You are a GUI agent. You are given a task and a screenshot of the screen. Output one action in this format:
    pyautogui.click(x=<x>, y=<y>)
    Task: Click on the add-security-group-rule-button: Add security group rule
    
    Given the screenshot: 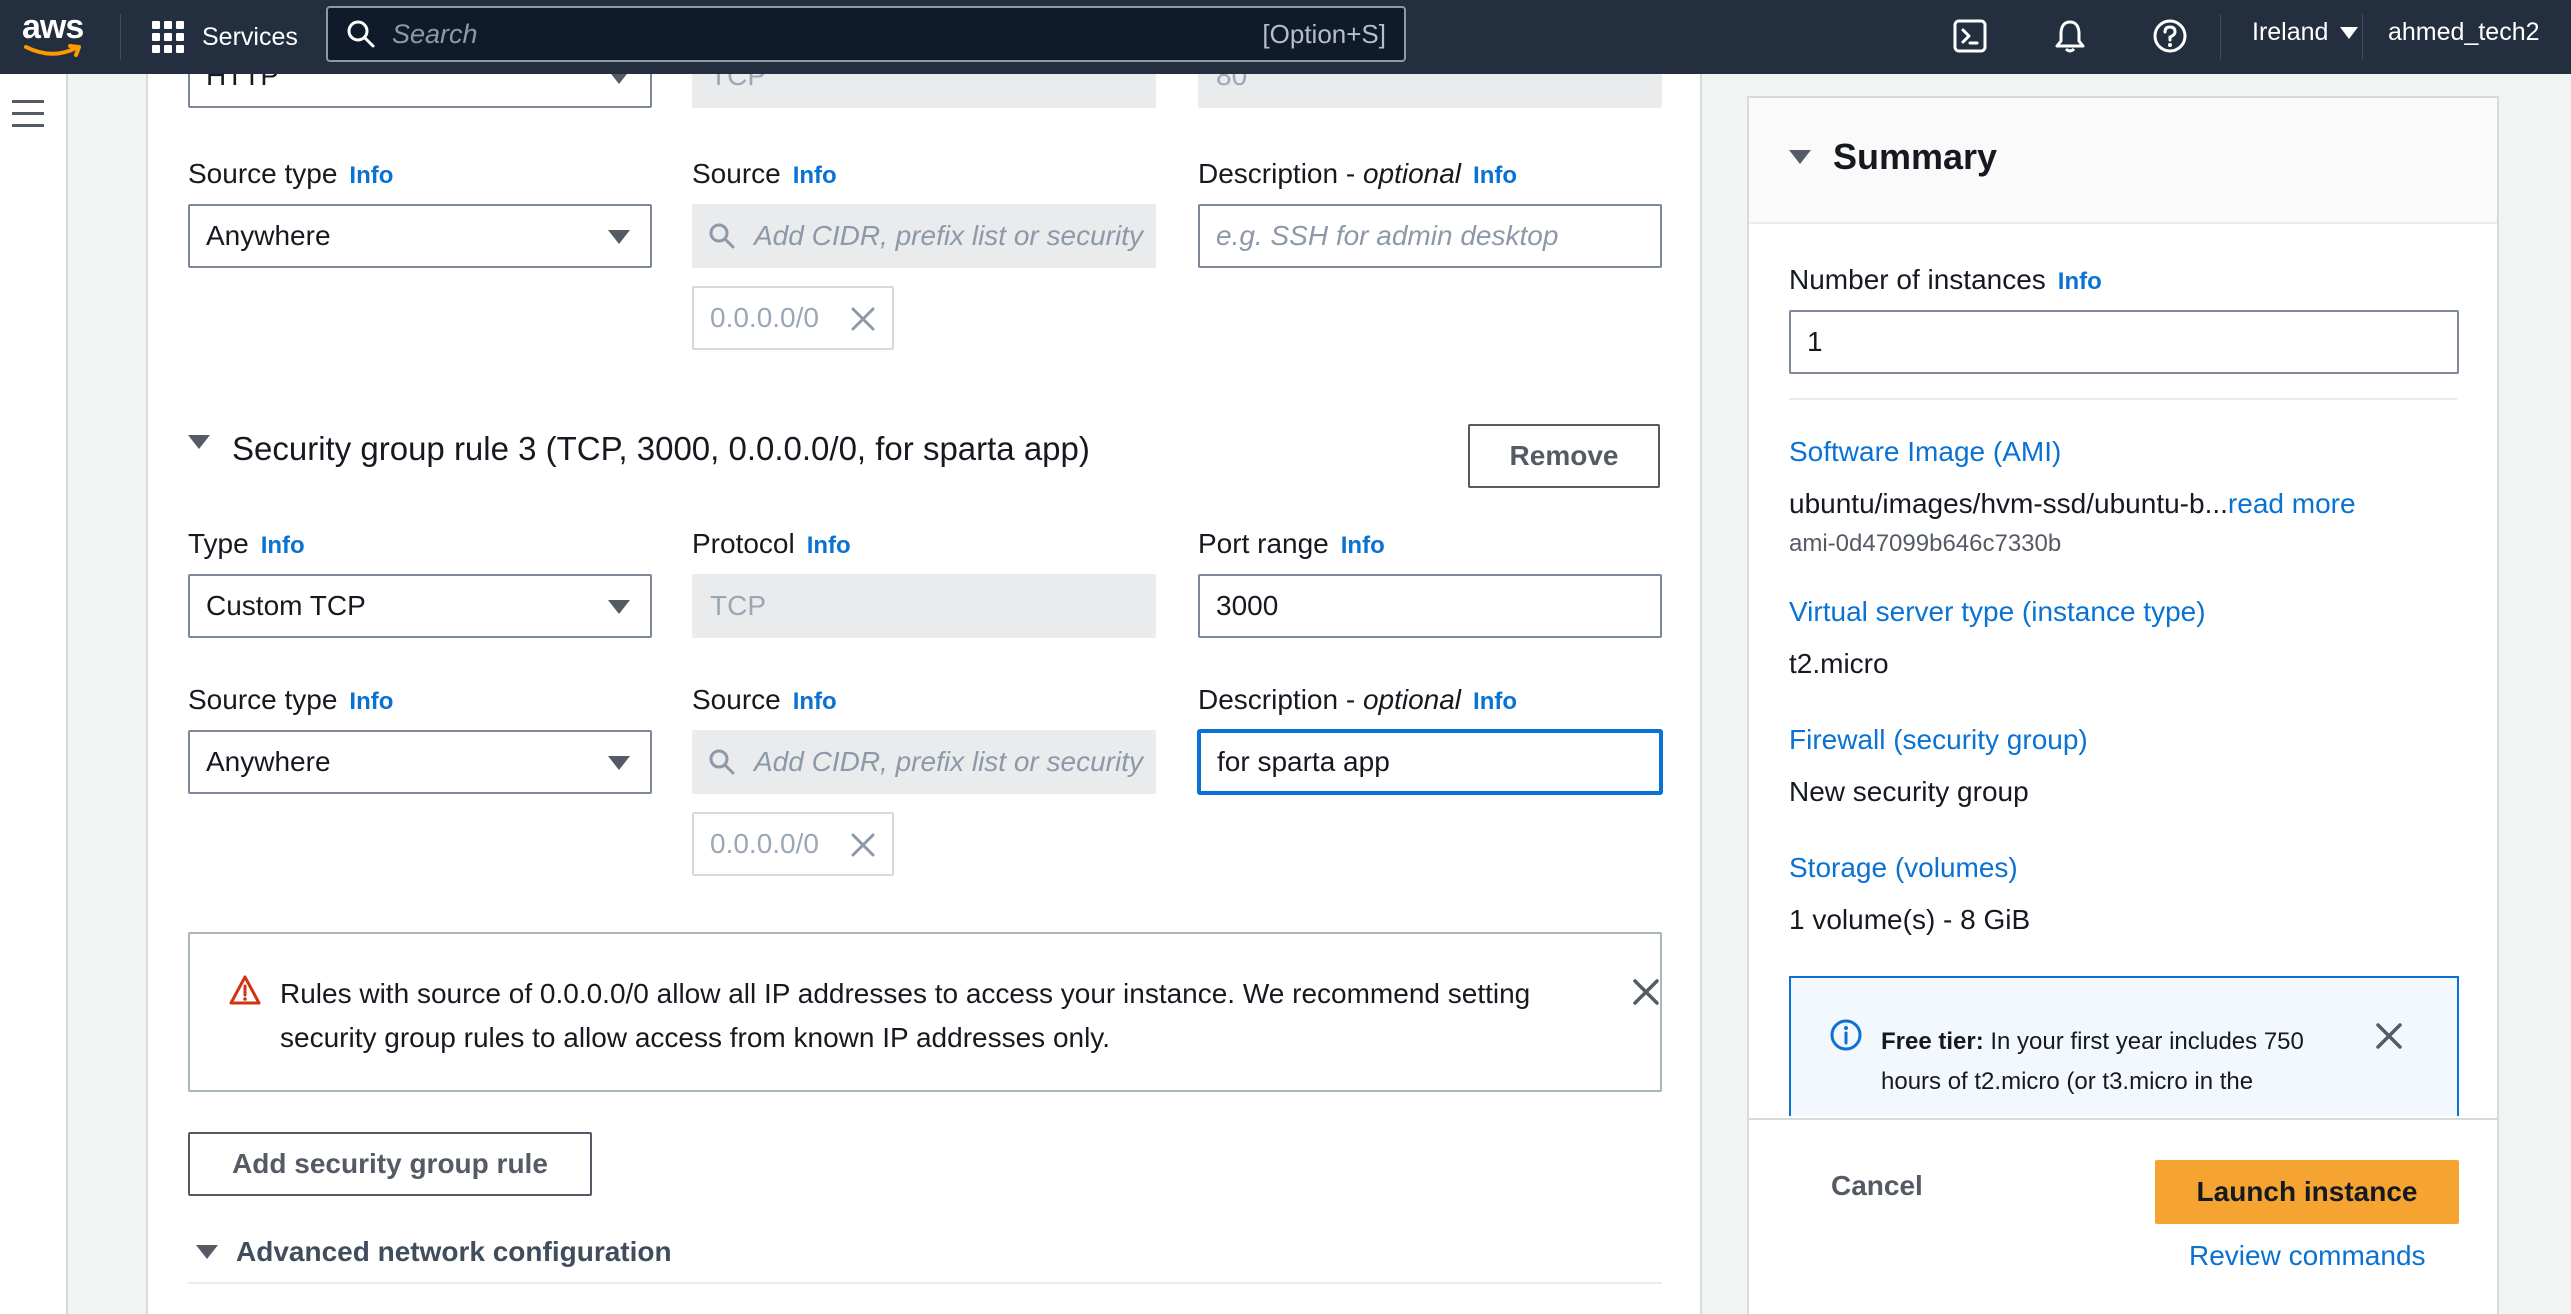 What is the action you would take?
    pyautogui.click(x=390, y=1164)
    